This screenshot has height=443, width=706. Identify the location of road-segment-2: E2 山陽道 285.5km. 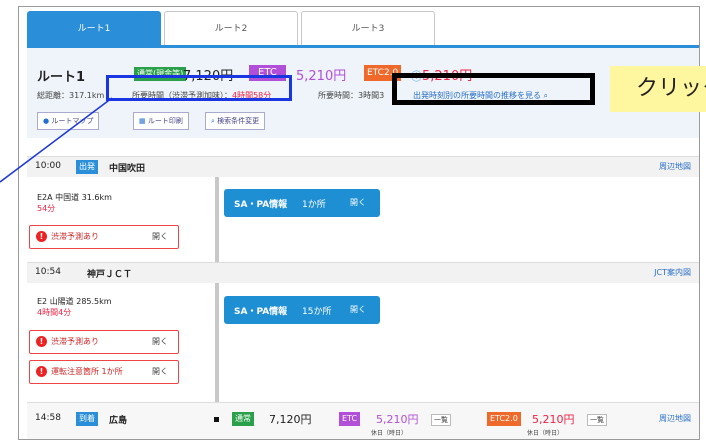
(74, 301).